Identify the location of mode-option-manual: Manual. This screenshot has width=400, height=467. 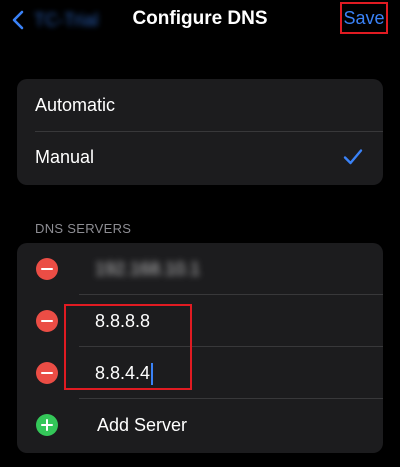
(200, 157).